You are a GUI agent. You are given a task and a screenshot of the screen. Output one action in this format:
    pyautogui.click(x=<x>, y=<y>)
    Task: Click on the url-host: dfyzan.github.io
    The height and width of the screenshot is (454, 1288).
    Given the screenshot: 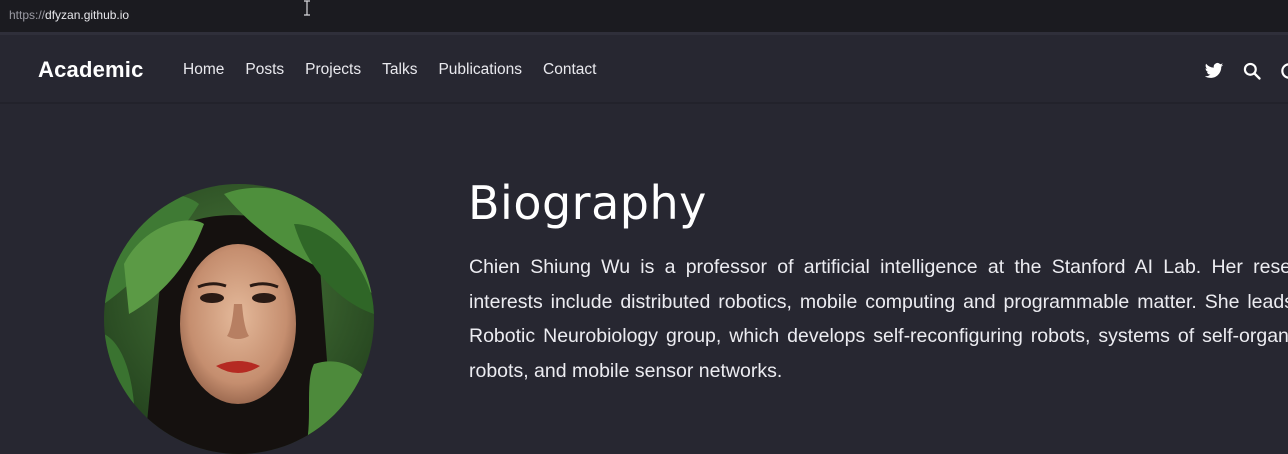 What is the action you would take?
    pyautogui.click(x=87, y=15)
    